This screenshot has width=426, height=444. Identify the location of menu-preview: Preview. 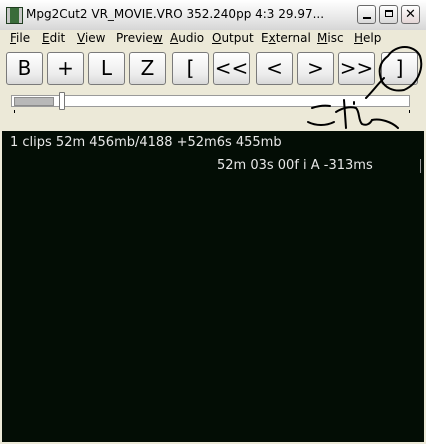
(139, 38).